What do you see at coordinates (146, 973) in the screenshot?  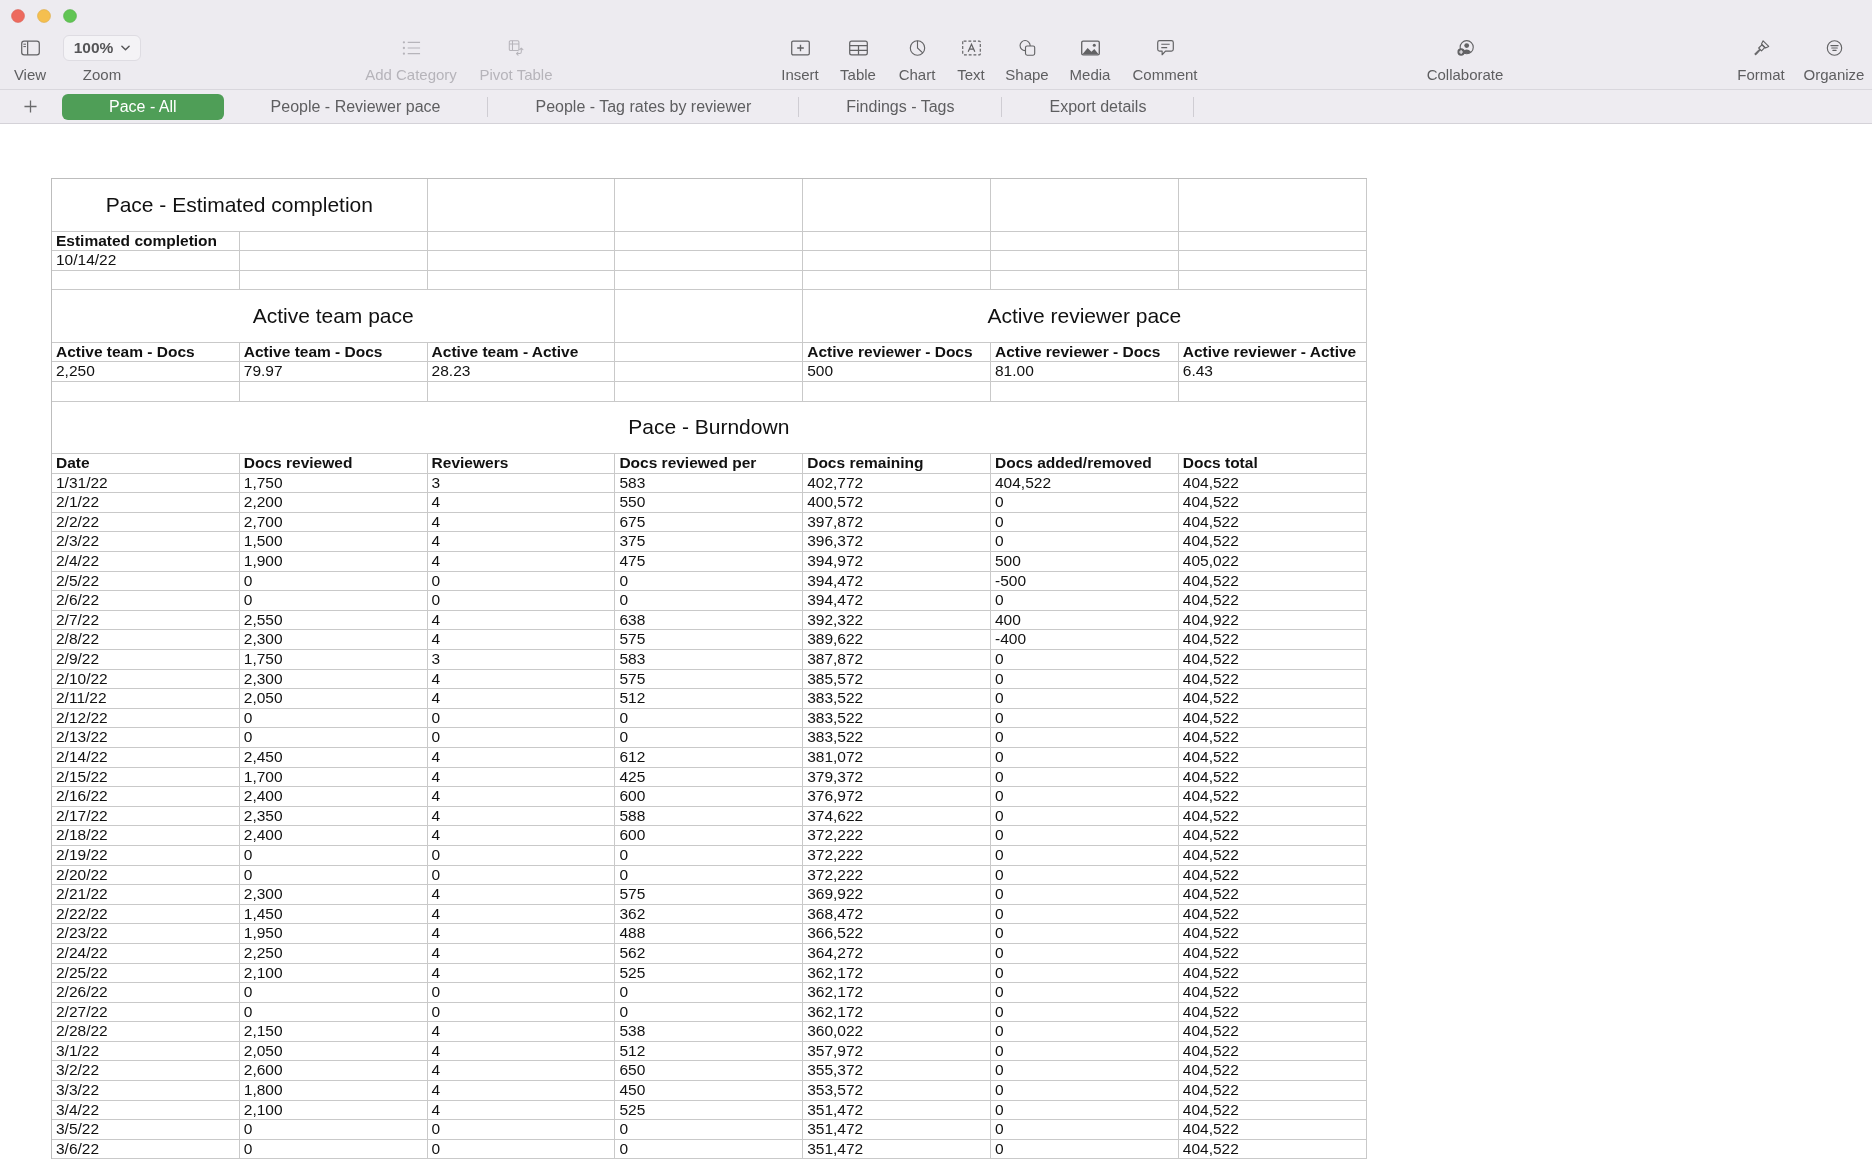 I see `table-cell: 2/25/22` at bounding box center [146, 973].